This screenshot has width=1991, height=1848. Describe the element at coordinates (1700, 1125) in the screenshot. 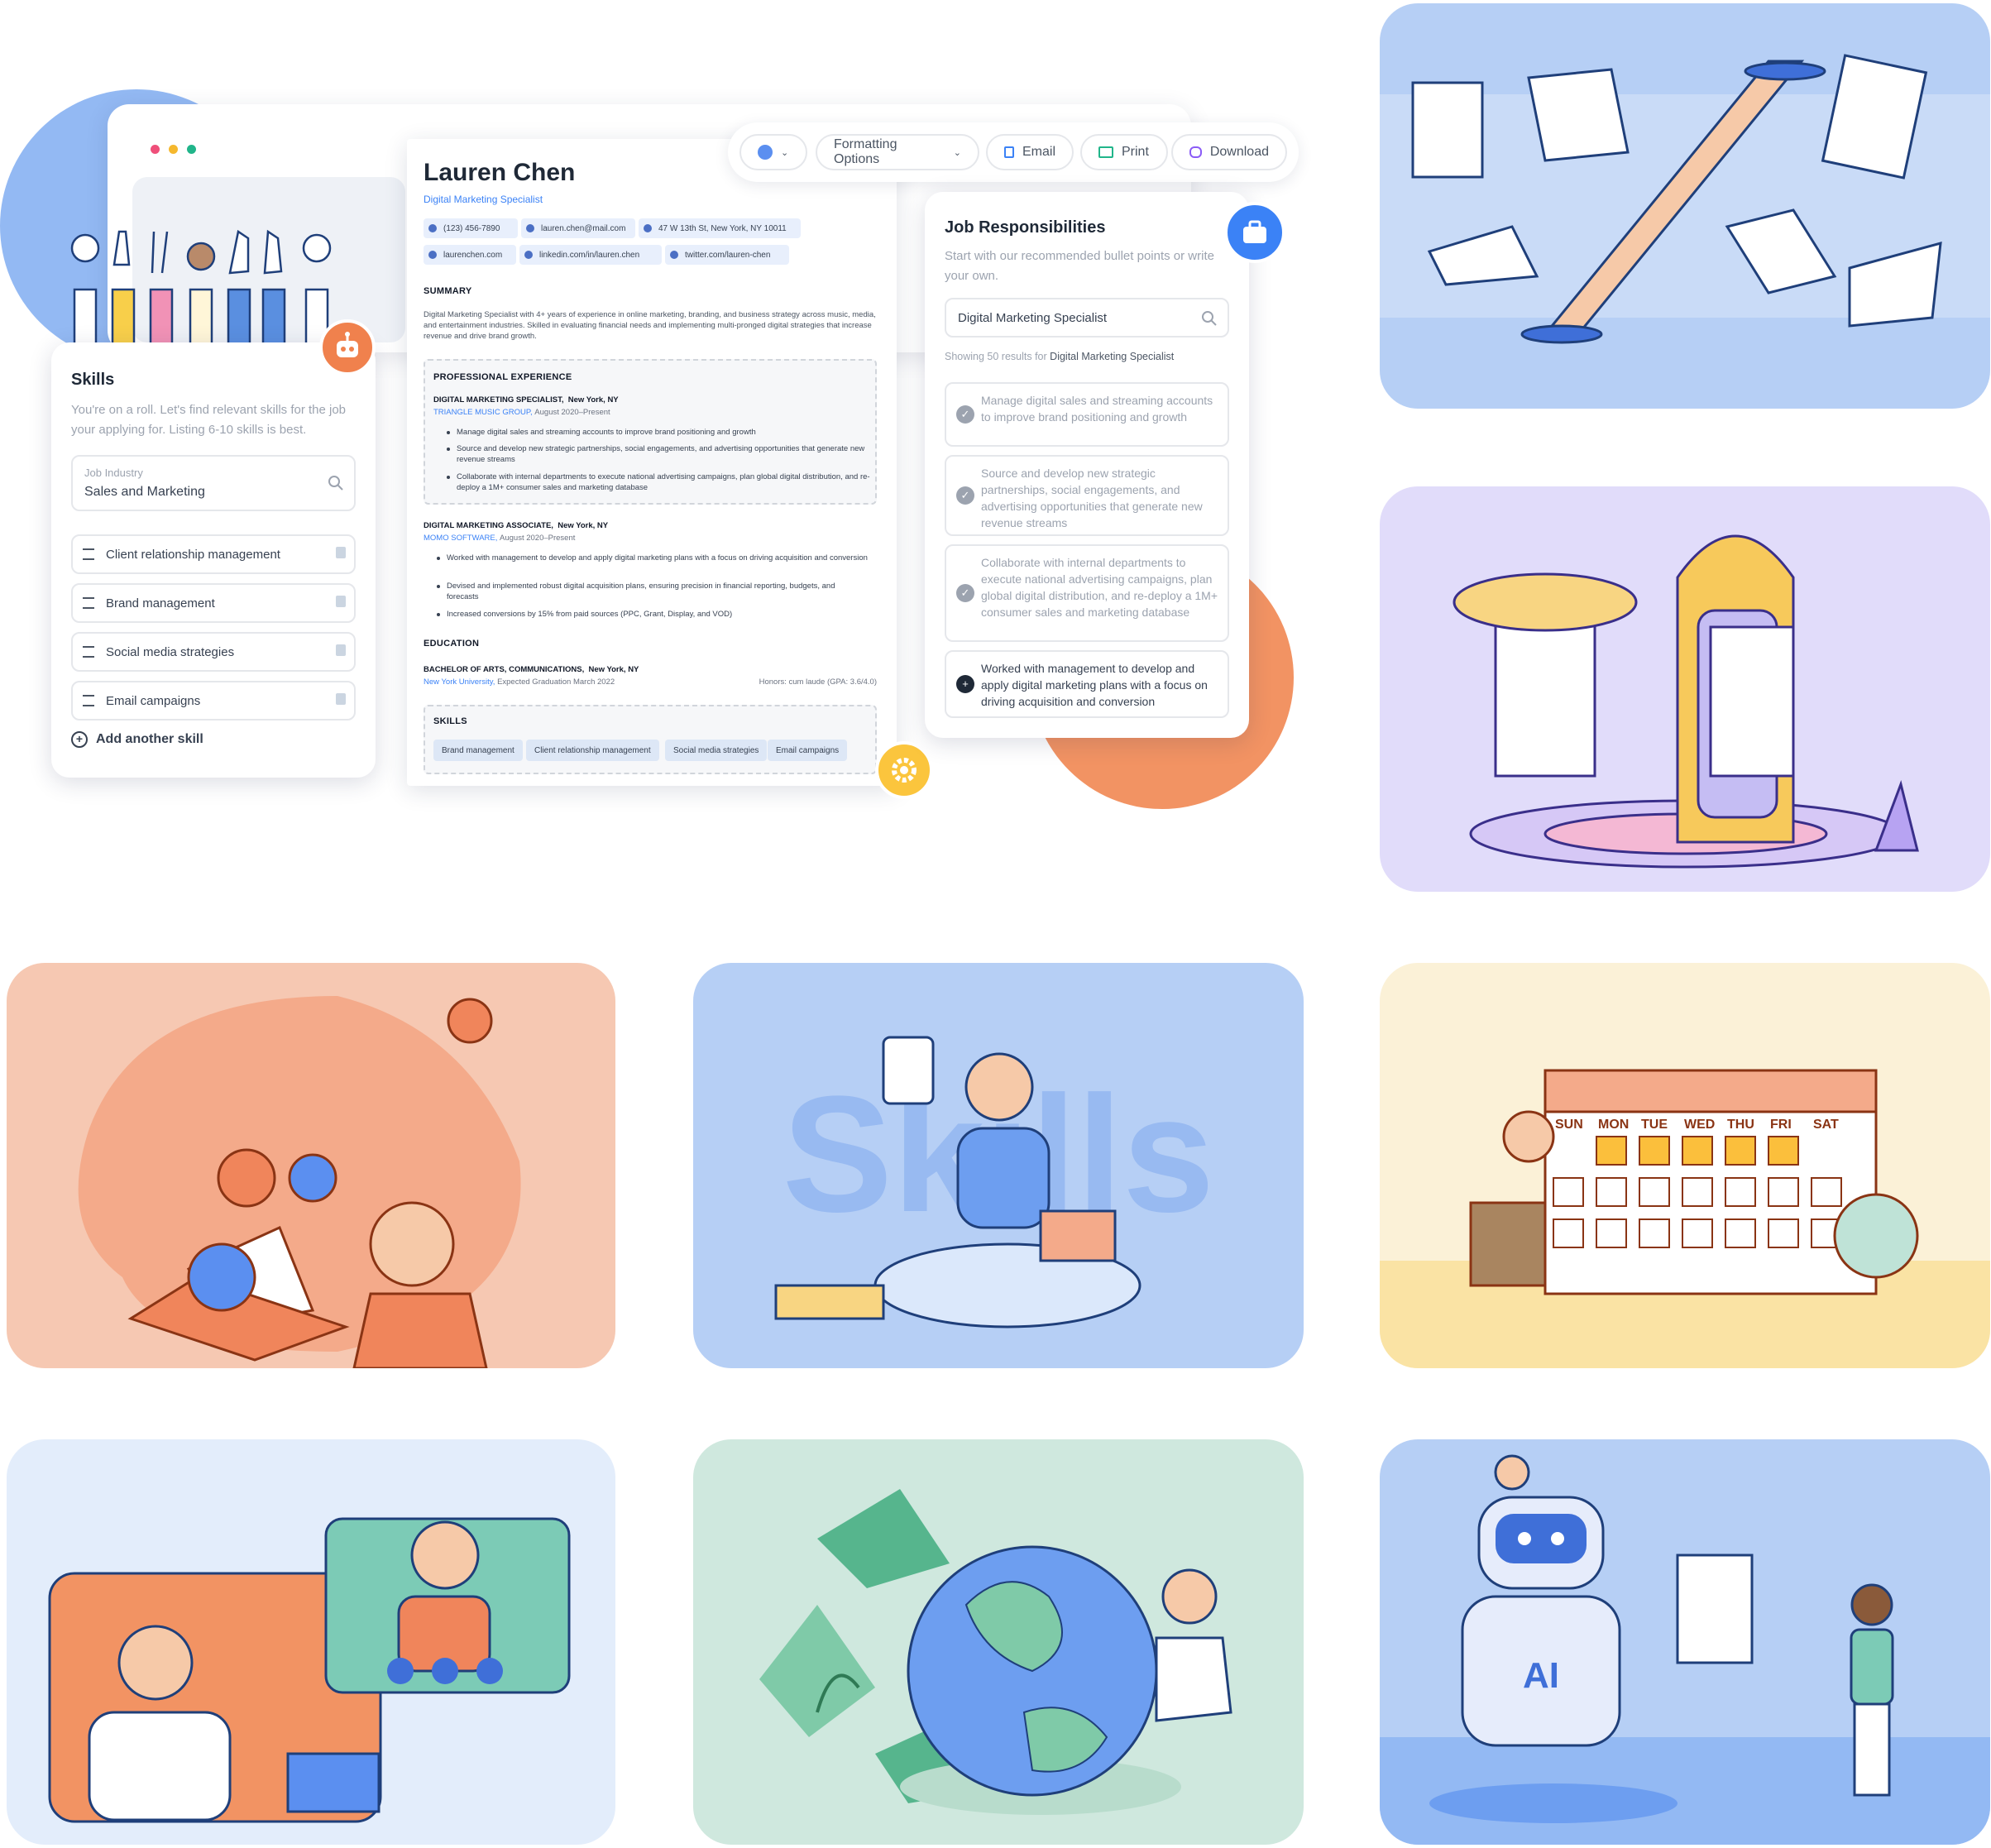

I see `calendar-day-label: WED` at that location.